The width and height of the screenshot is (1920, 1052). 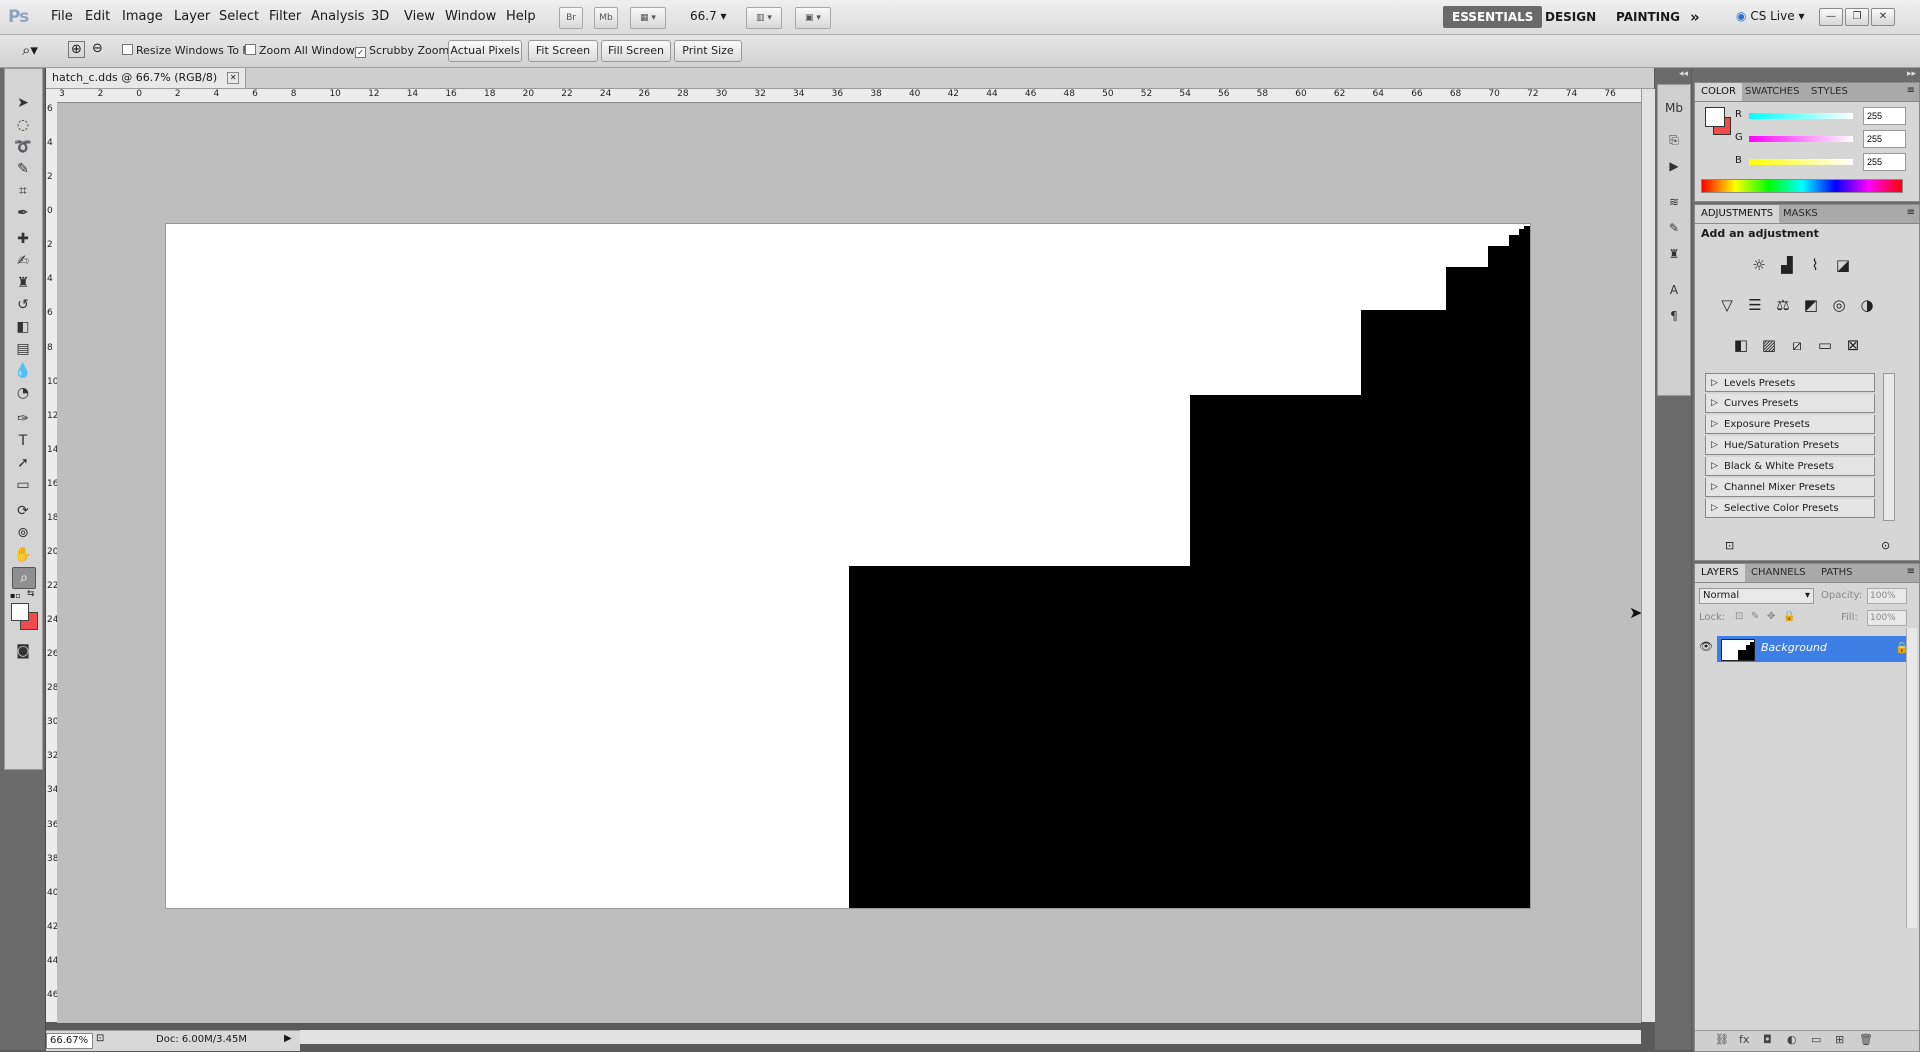 I want to click on vibrance-icon: ▽, so click(x=1727, y=305).